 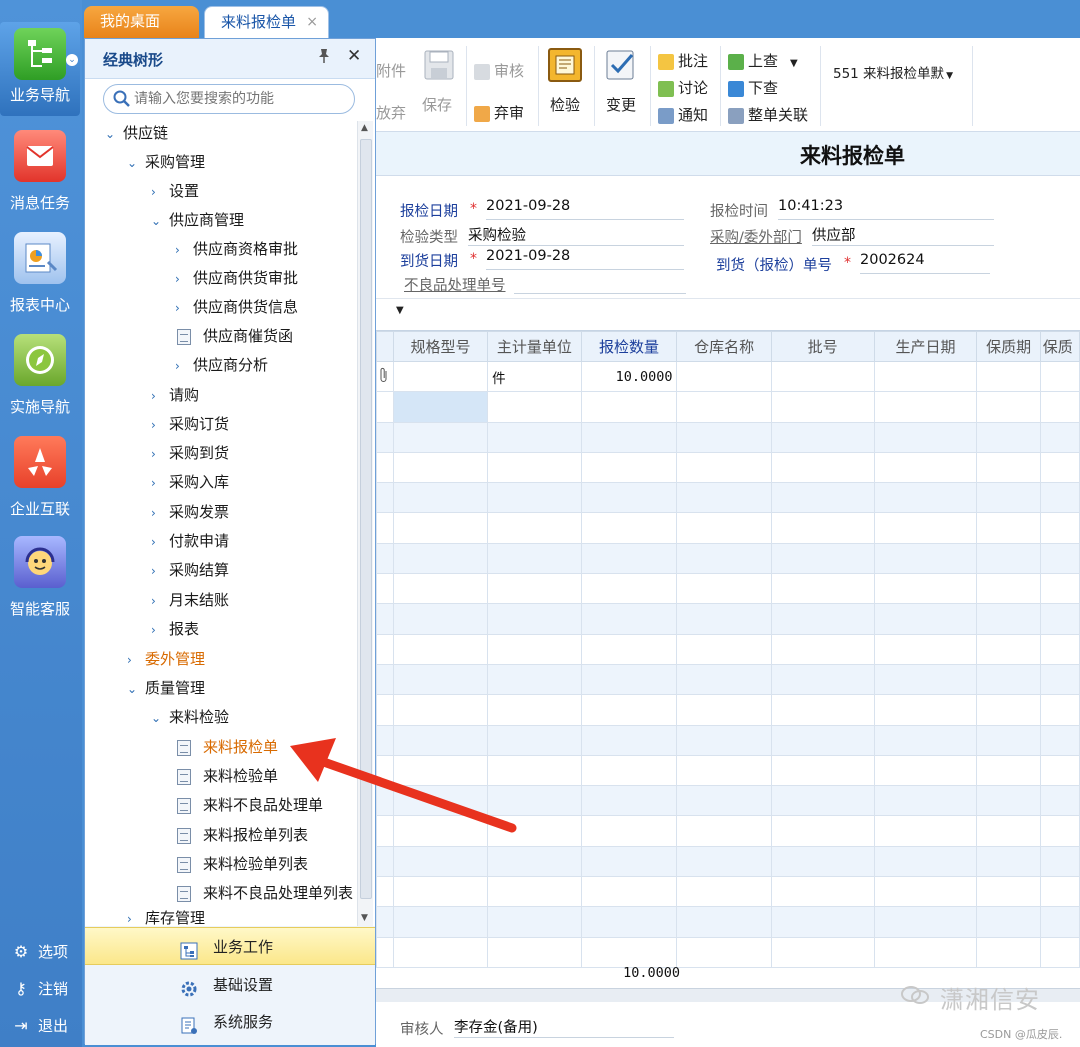 I want to click on scroll-down-icon: ▼, so click(x=364, y=918).